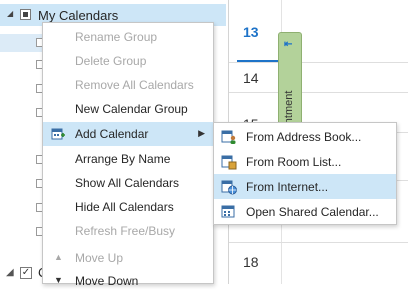  I want to click on menu-item-add-calendar: Add Calendar ▶, so click(128, 134).